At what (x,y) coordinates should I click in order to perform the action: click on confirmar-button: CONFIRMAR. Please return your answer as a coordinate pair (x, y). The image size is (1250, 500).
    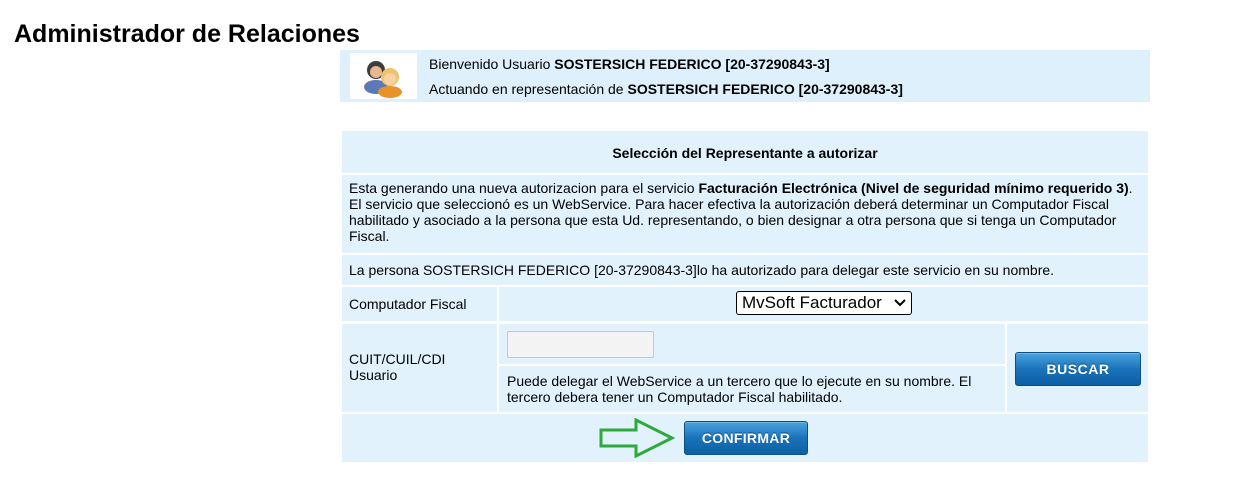
    Looking at the image, I should click on (746, 438).